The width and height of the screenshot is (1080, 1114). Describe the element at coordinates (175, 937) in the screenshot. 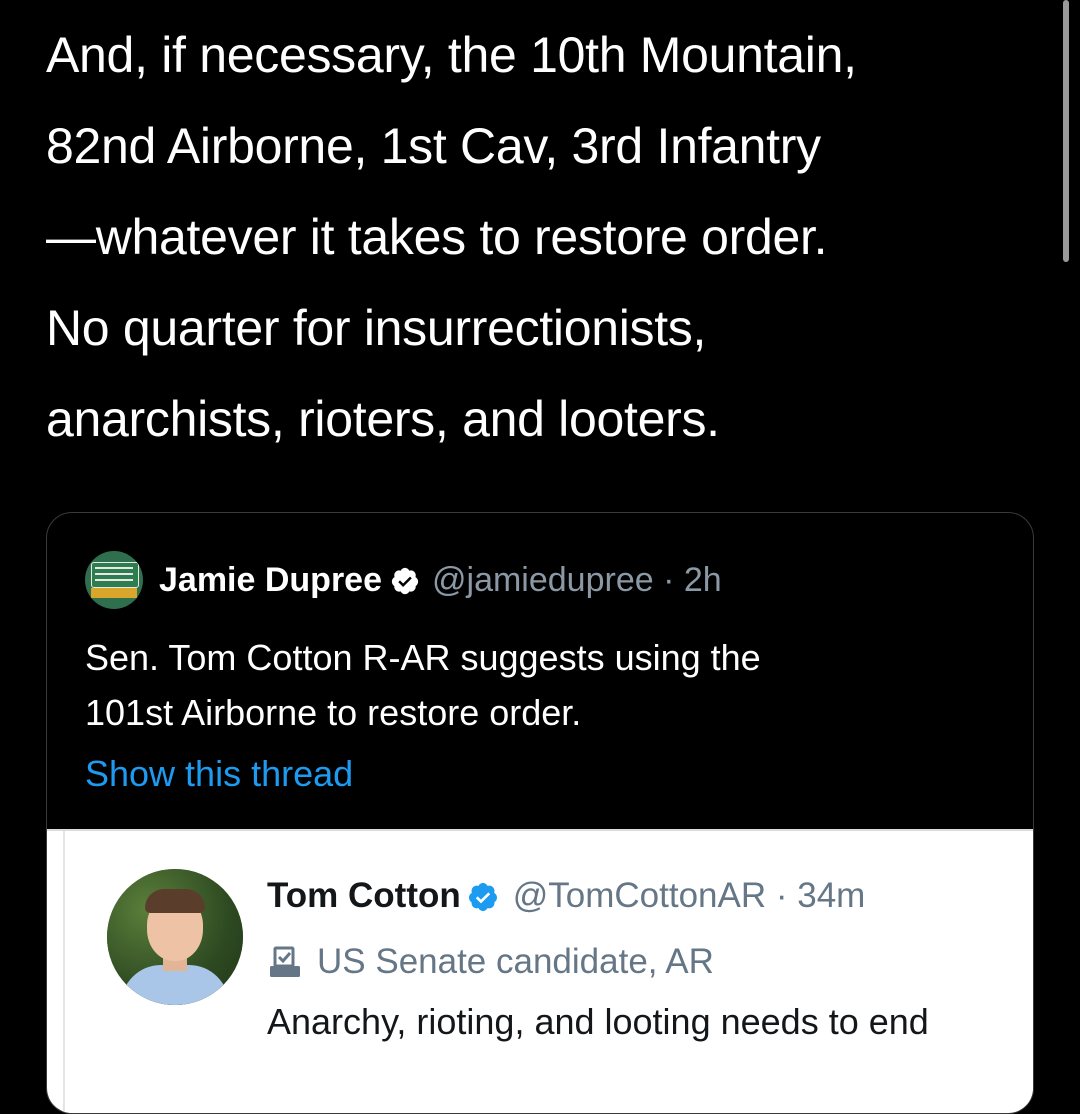

I see `tom-cotton-avatar` at that location.